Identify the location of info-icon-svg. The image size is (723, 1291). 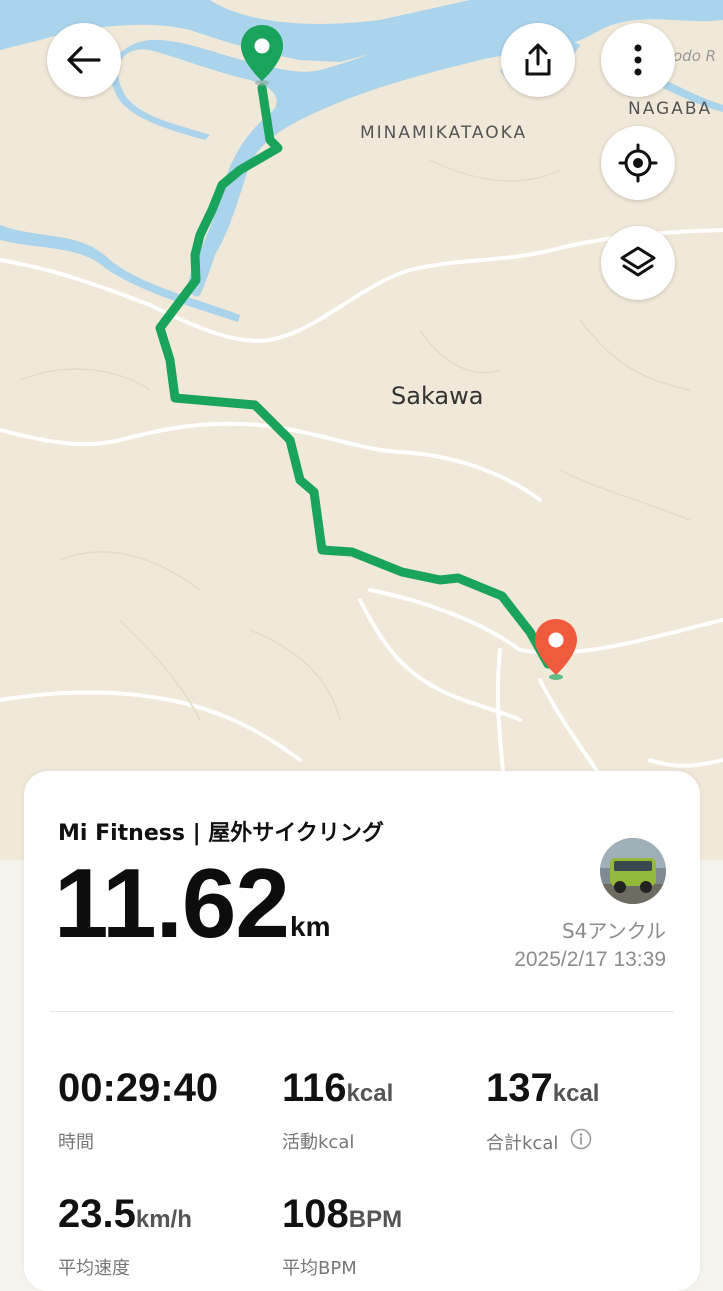
(581, 1139).